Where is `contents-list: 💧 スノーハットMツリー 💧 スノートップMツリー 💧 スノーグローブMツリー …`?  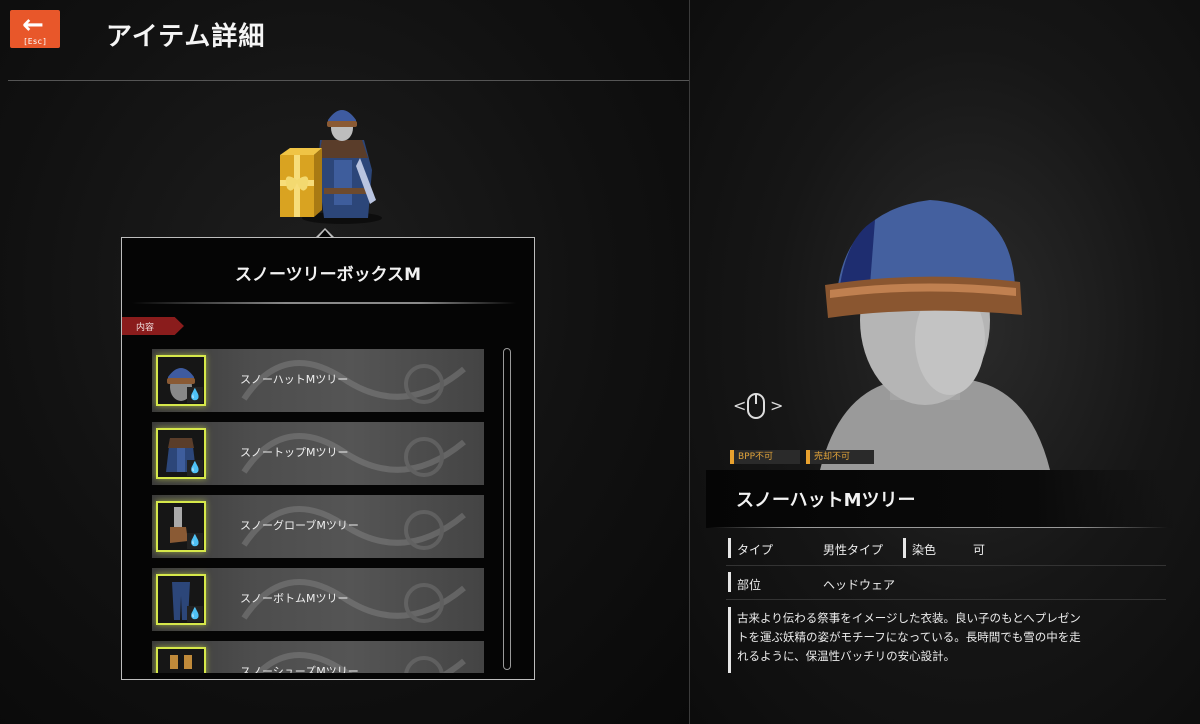
contents-list: 💧 スノーハットMツリー 💧 スノートップMツリー 💧 スノーグローブMツリー … is located at coordinates (319, 511).